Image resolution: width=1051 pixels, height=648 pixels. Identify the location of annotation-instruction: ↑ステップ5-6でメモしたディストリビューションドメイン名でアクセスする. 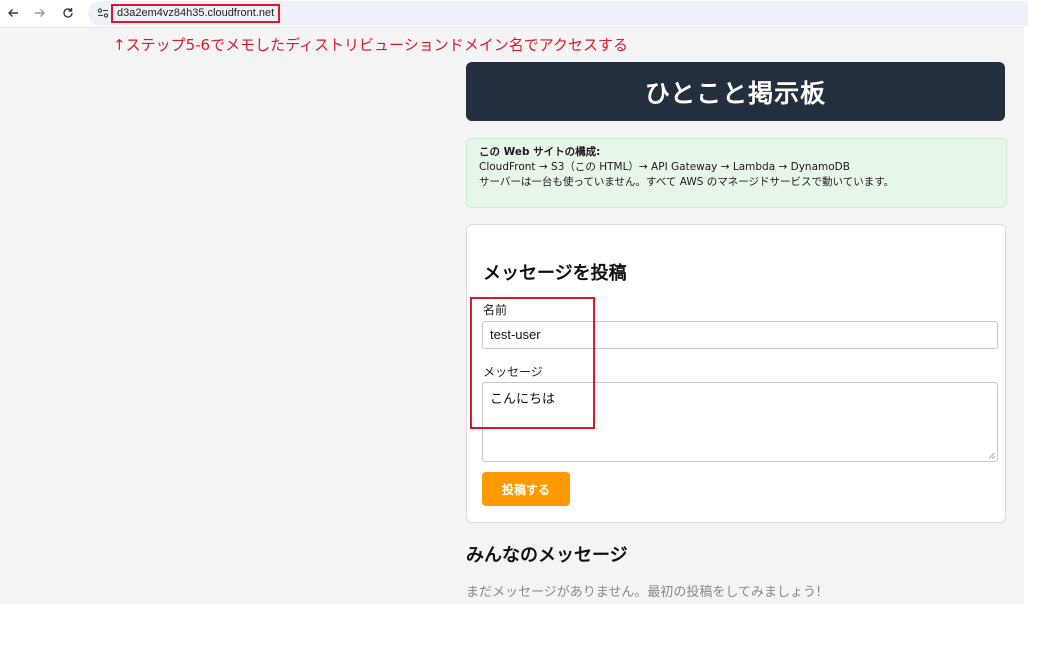
(370, 45).